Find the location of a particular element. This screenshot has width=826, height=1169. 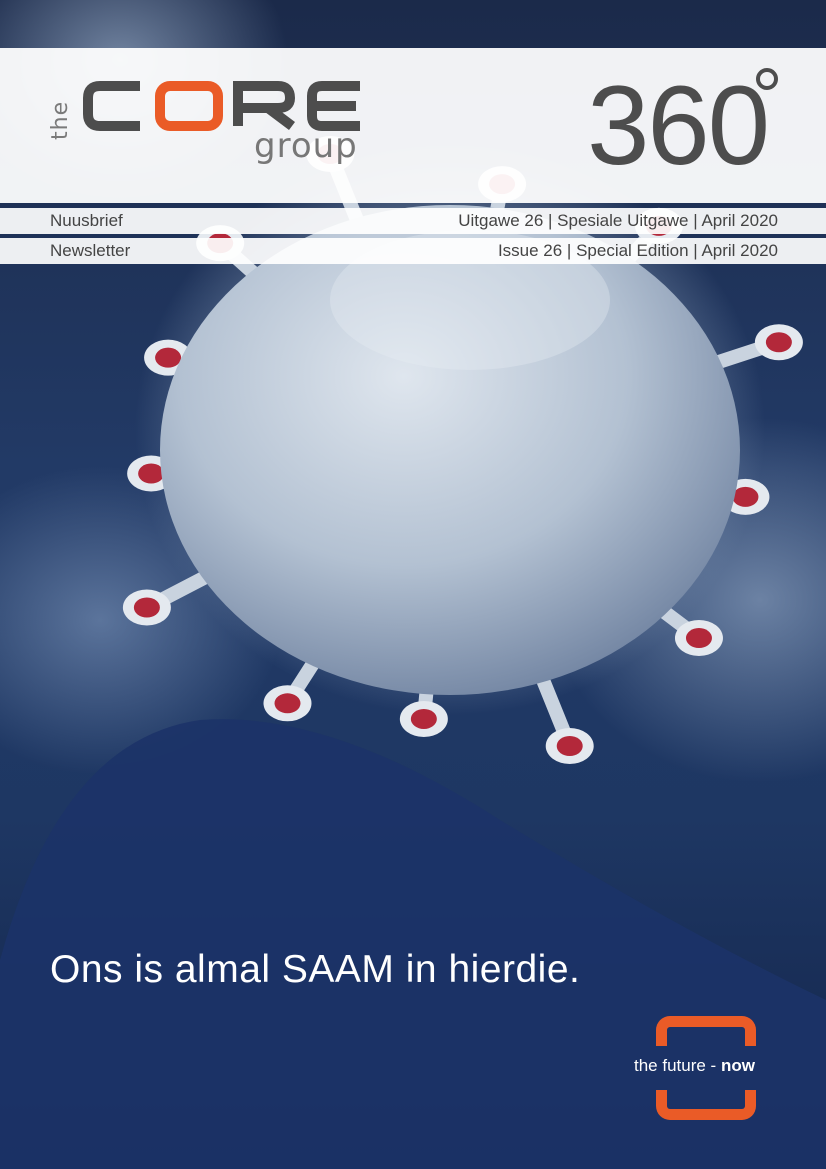

tagline: the future - now is located at coordinates (694, 1066).